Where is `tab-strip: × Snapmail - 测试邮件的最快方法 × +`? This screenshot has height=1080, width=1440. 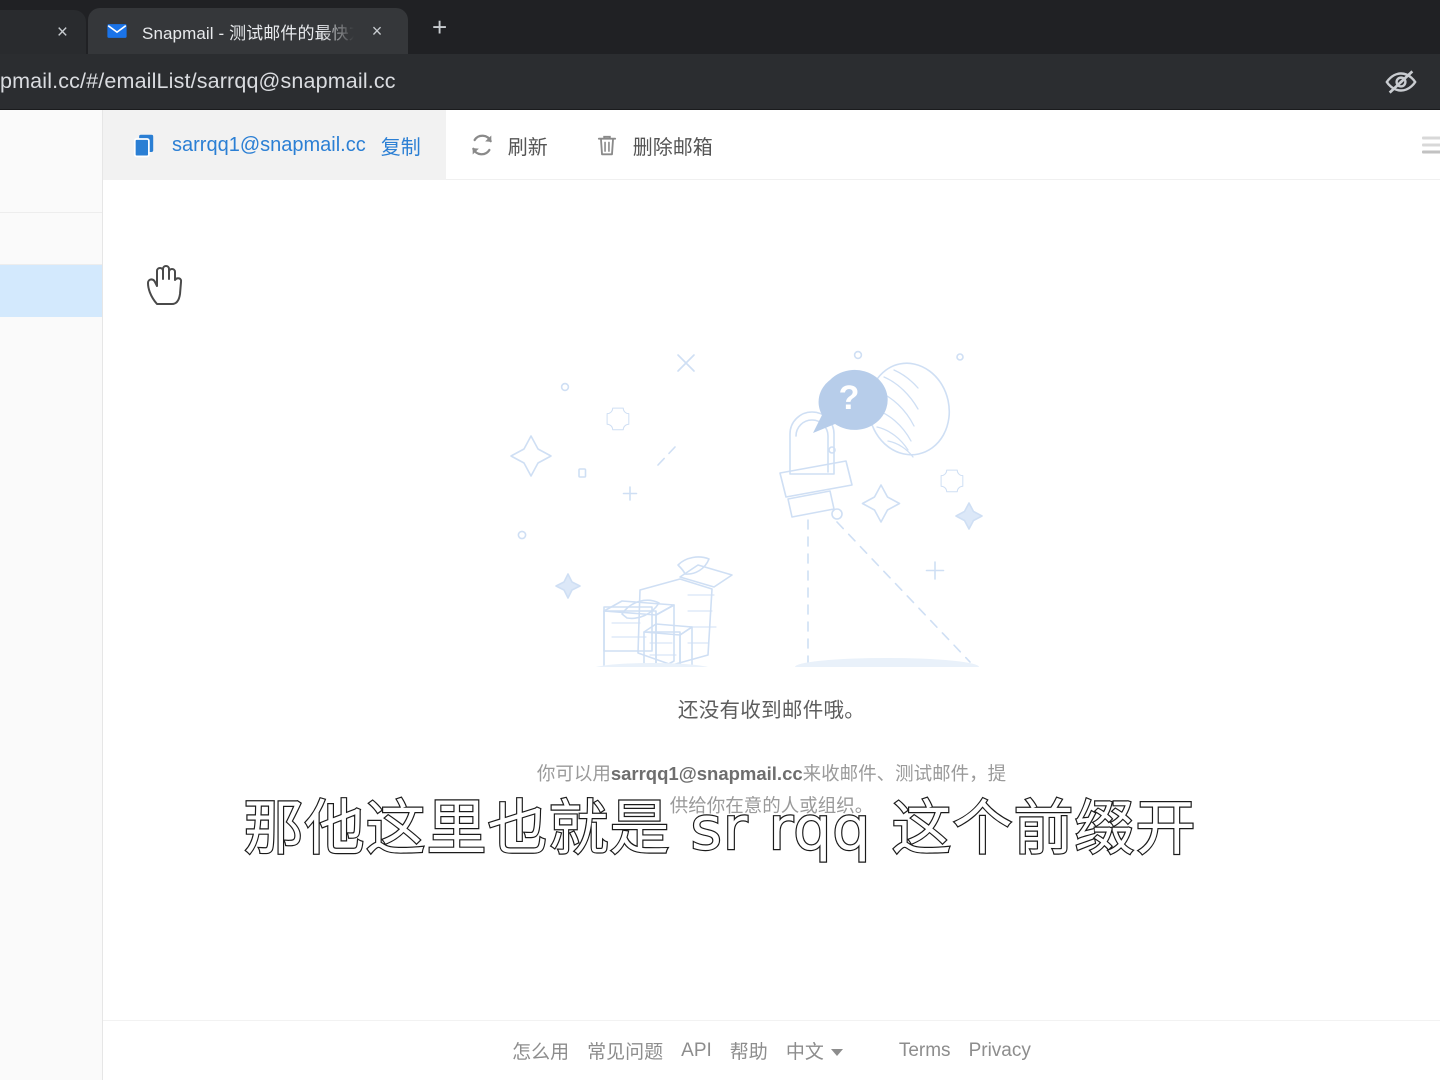 tab-strip: × Snapmail - 测试邮件的最快方法 × + is located at coordinates (720, 27).